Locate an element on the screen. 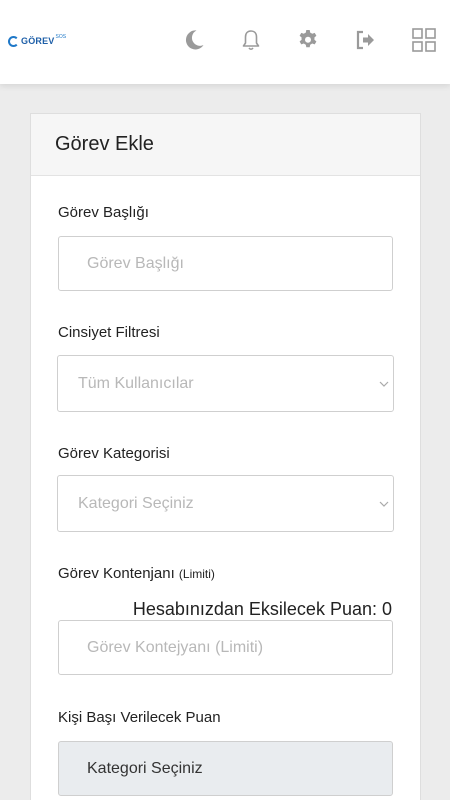 The image size is (450, 800). gender-filter-value: Tüm Kullanıcılar is located at coordinates (136, 383).